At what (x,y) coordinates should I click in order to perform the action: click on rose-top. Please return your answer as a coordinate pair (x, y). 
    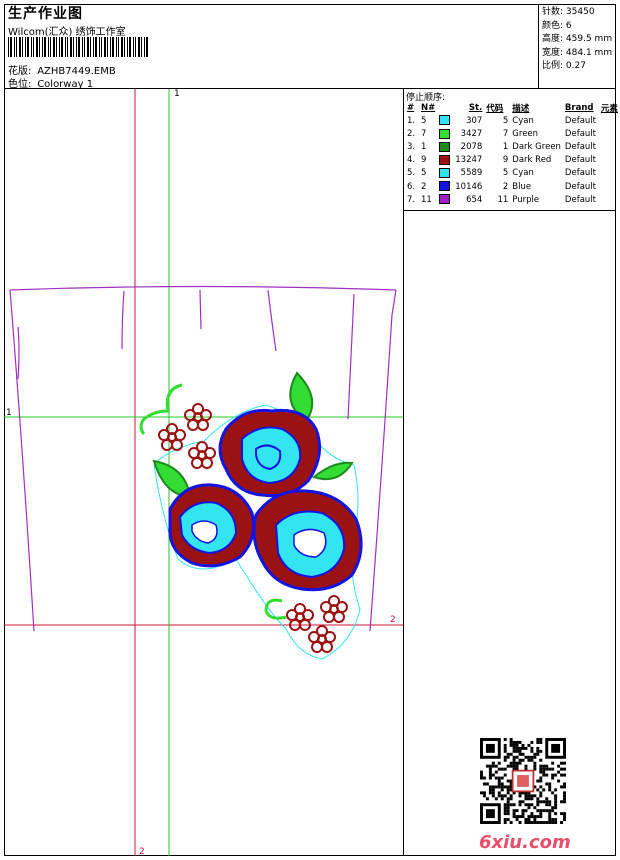
    Looking at the image, I should click on (270, 453).